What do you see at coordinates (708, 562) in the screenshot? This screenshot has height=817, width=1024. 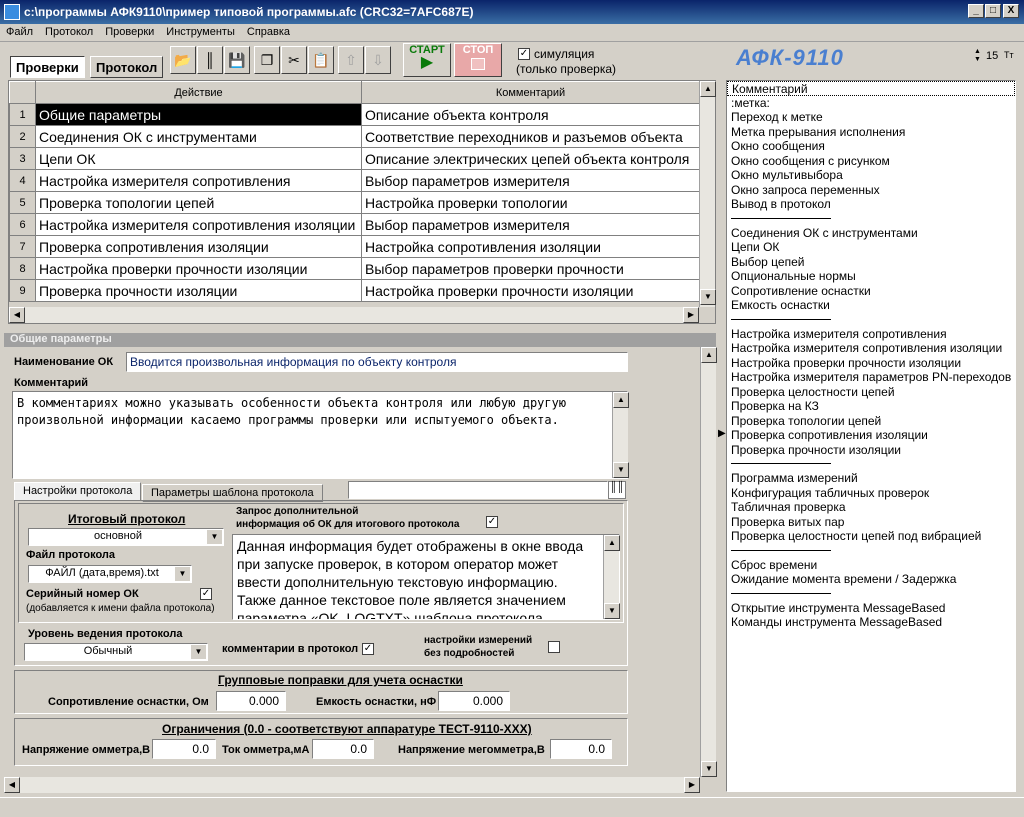 I see `params-vscroll: ▲ ▼` at bounding box center [708, 562].